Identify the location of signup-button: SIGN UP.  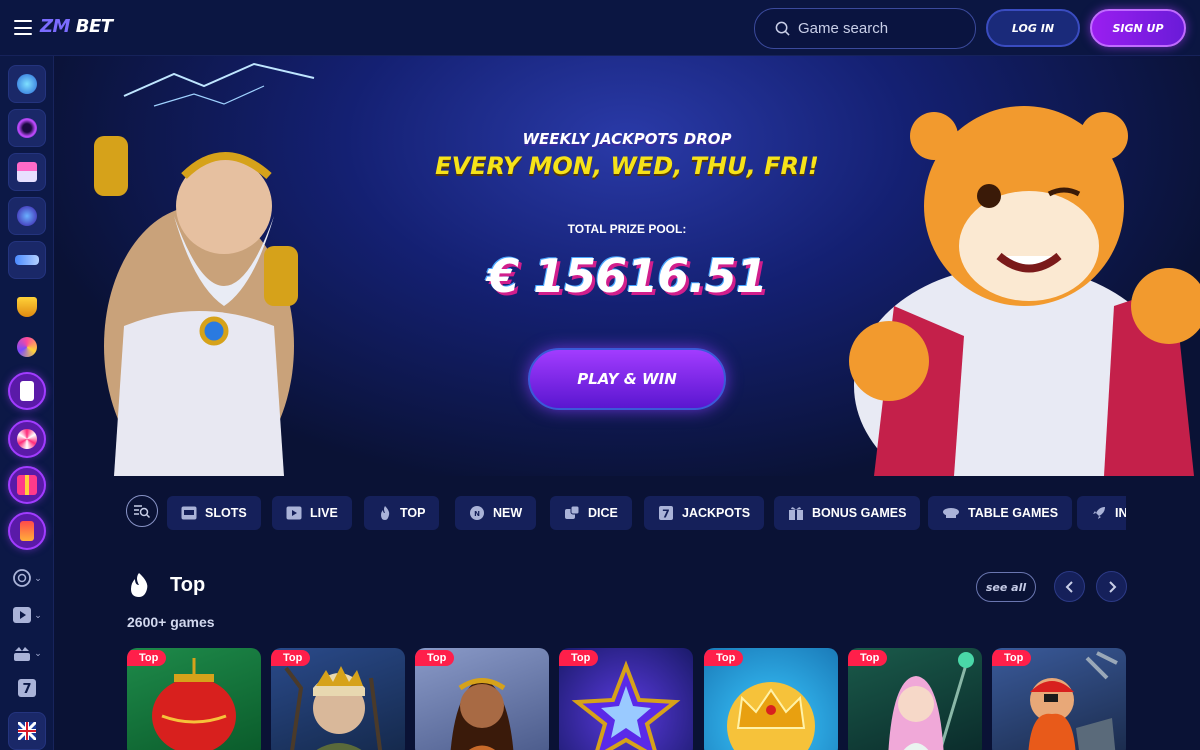
(1138, 28).